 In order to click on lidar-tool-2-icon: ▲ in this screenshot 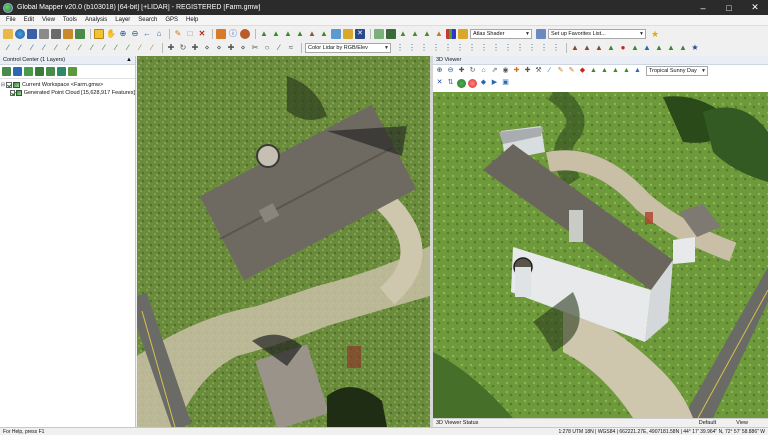, I will do `click(415, 34)`.